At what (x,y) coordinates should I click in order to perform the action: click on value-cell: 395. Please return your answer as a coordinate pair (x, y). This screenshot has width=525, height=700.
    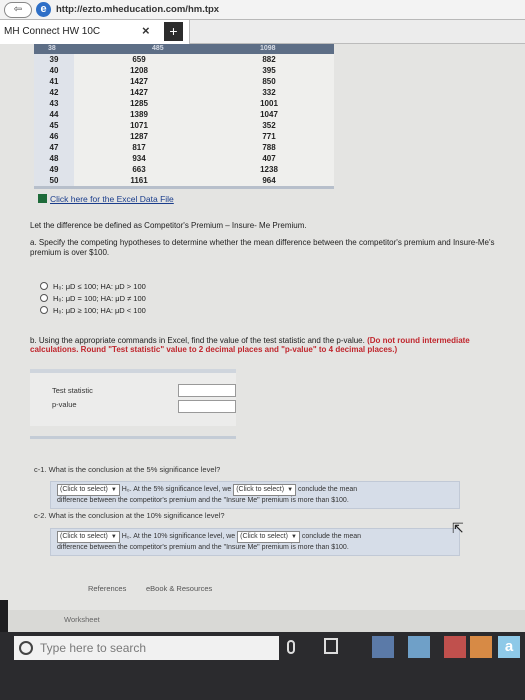
    Looking at the image, I should click on (269, 70).